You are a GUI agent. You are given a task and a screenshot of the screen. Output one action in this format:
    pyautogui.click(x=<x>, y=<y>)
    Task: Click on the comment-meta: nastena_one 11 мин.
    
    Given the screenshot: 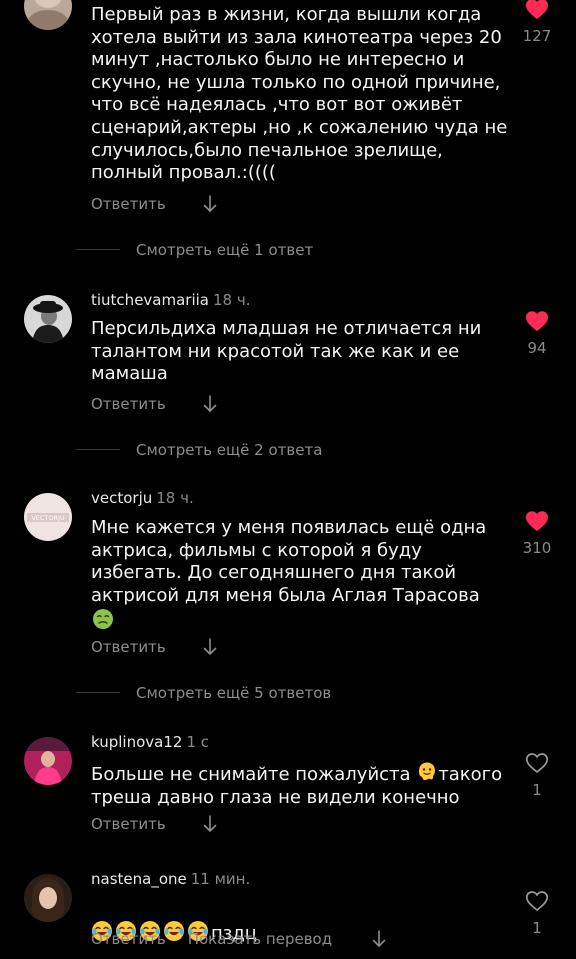 What is the action you would take?
    pyautogui.click(x=170, y=879)
    